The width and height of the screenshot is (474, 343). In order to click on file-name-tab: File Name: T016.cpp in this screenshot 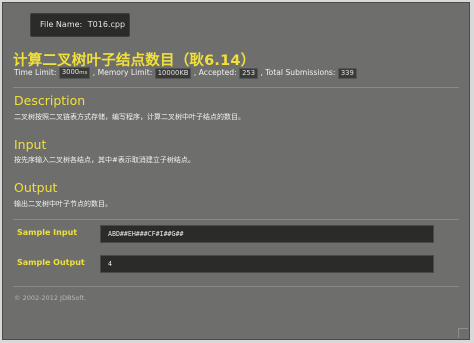, I will do `click(80, 25)`.